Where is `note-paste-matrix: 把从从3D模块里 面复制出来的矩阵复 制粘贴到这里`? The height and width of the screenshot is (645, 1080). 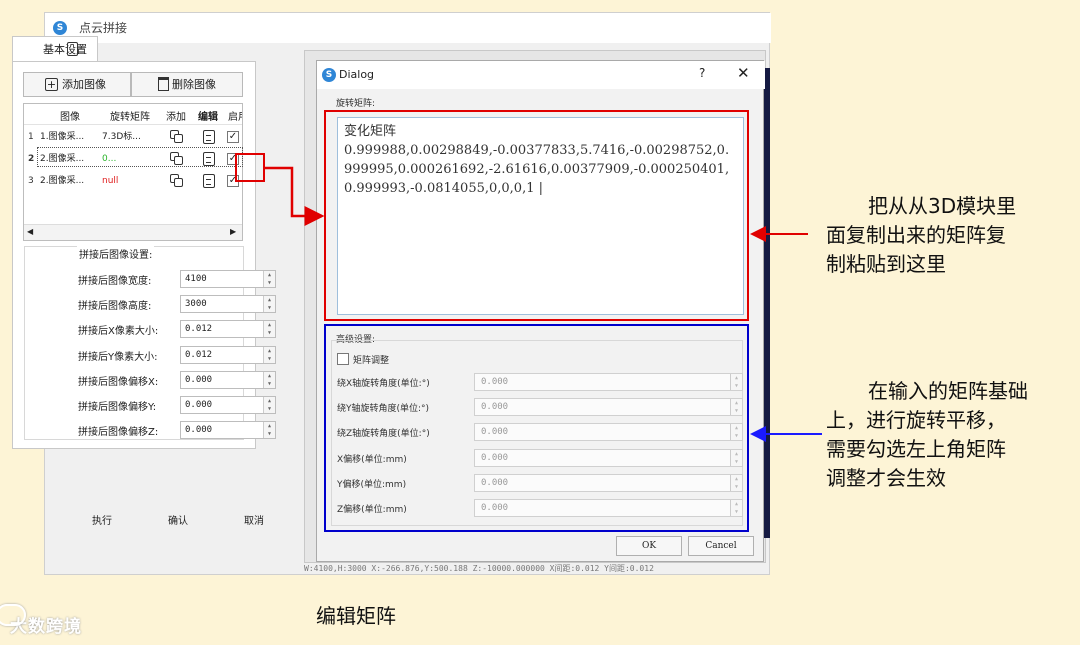 note-paste-matrix: 把从从3D模块里 面复制出来的矩阵复 制粘贴到这里 is located at coordinates (946, 235).